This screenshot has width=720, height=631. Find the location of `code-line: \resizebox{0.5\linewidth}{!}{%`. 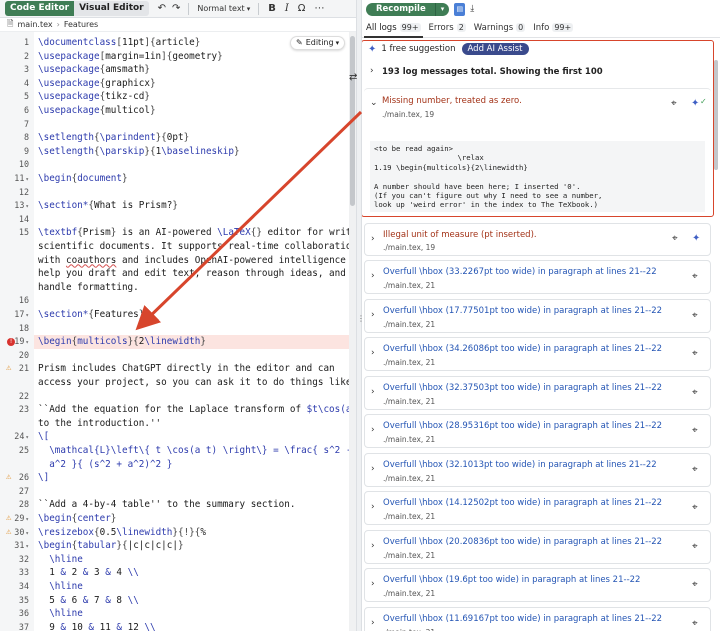

code-line: \resizebox{0.5\linewidth}{!}{% is located at coordinates (122, 533).